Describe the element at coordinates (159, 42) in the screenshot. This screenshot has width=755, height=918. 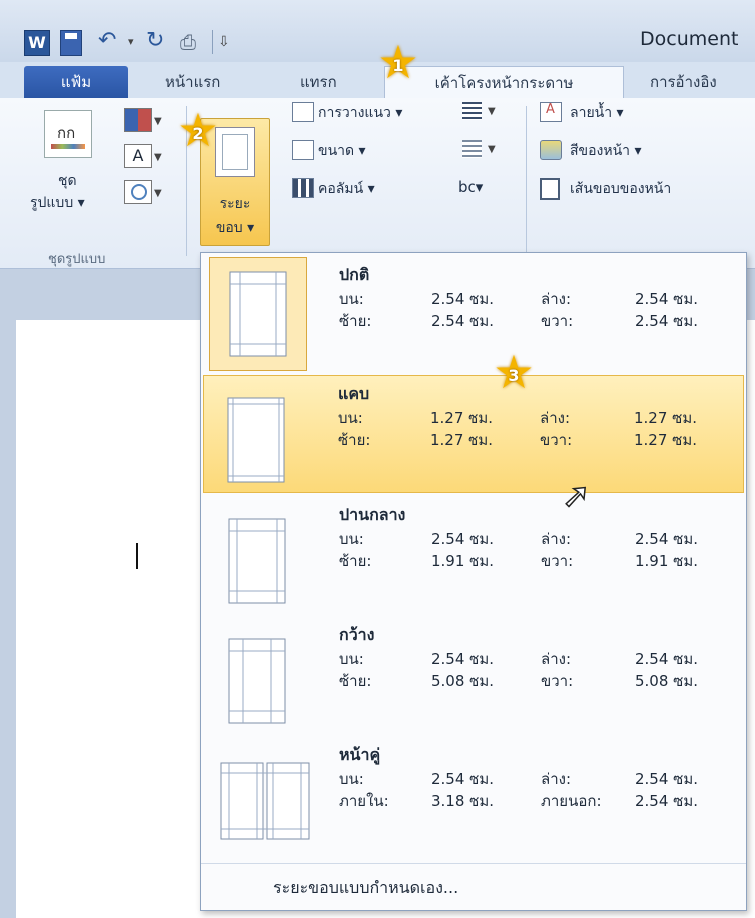
I see `redo-icon: ↻` at that location.